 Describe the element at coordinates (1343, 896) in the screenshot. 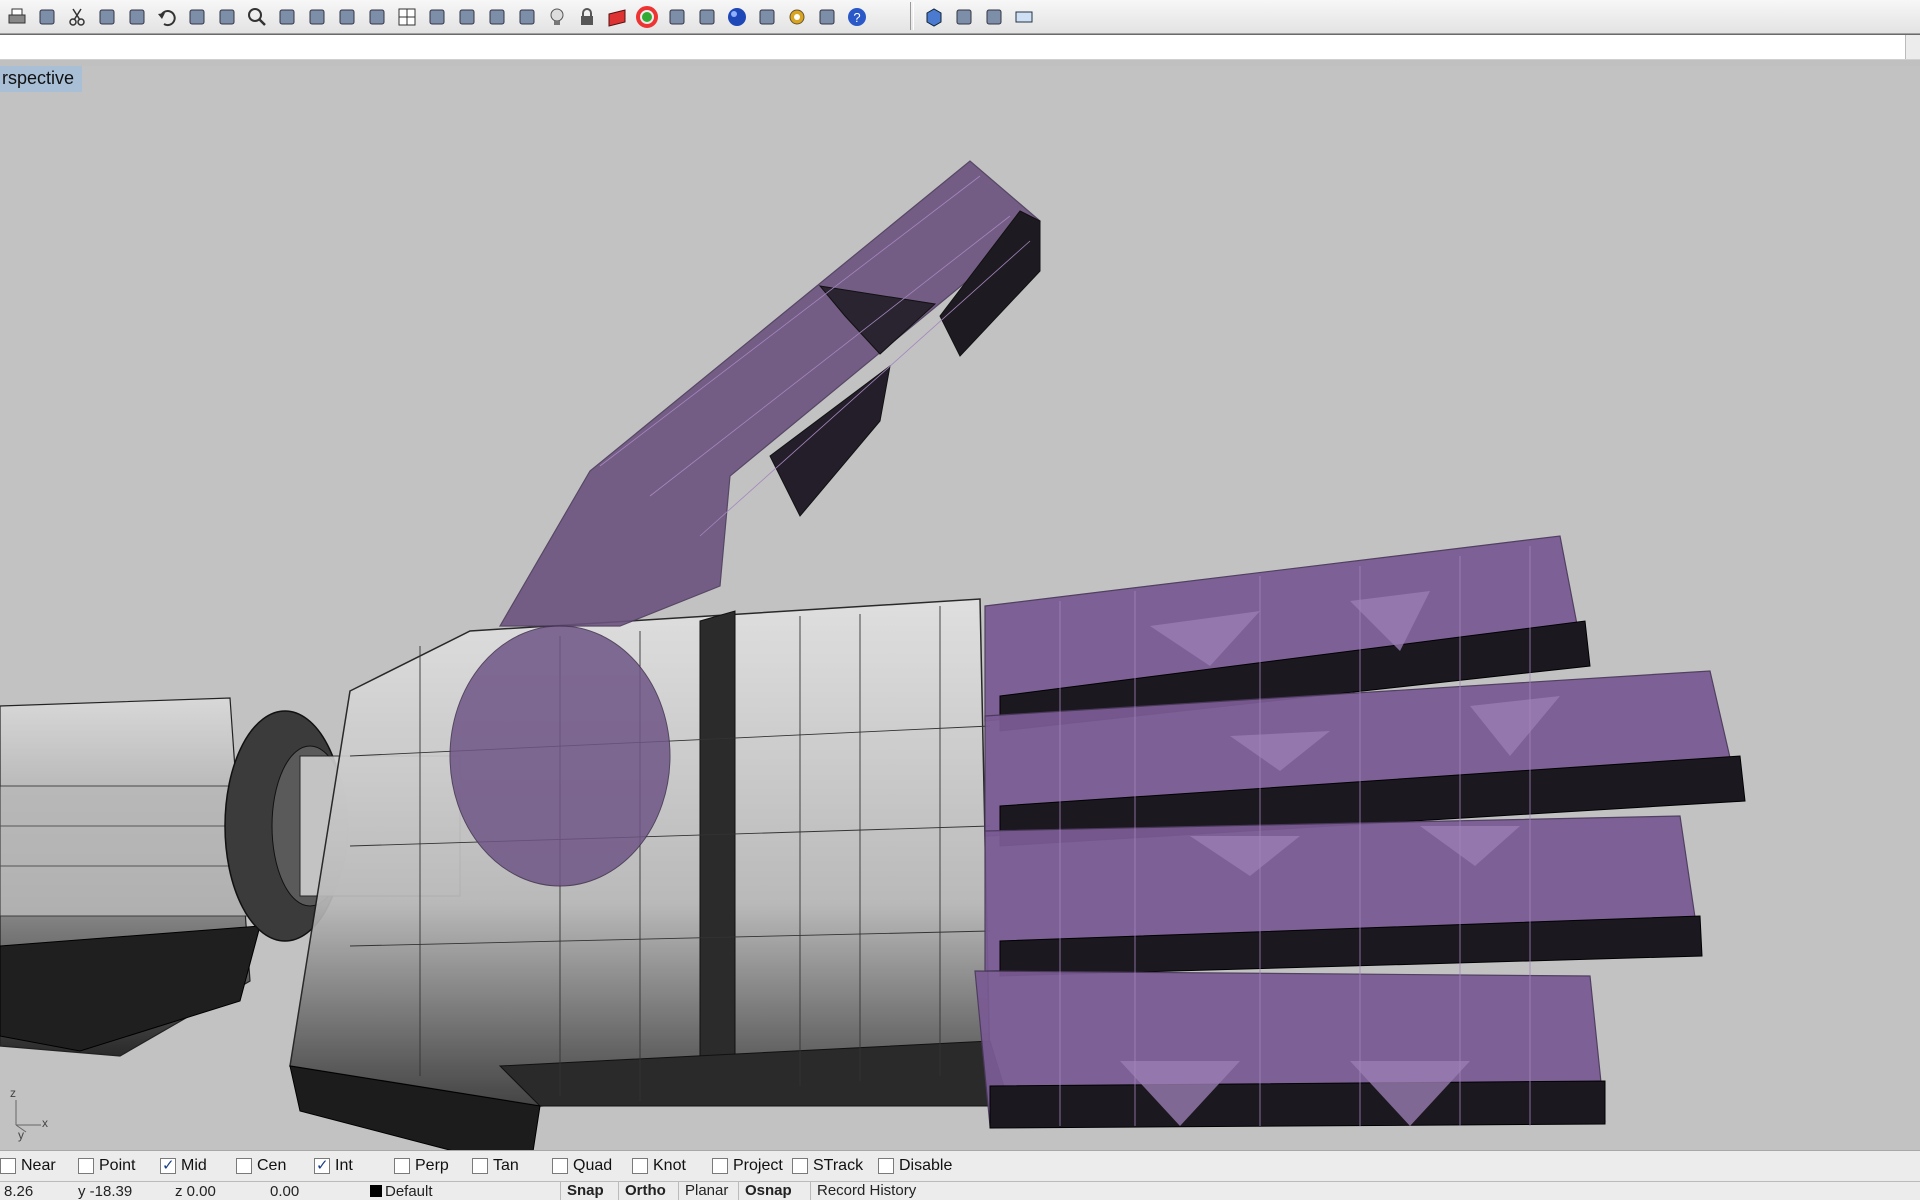

I see `finger-ring` at that location.